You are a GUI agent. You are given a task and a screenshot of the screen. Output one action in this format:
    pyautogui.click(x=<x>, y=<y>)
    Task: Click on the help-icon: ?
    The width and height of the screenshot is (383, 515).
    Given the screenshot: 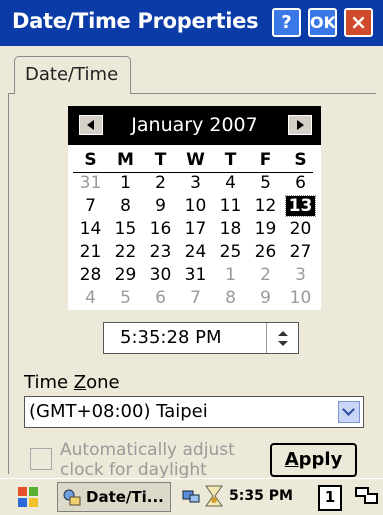 What is the action you would take?
    pyautogui.click(x=286, y=22)
    